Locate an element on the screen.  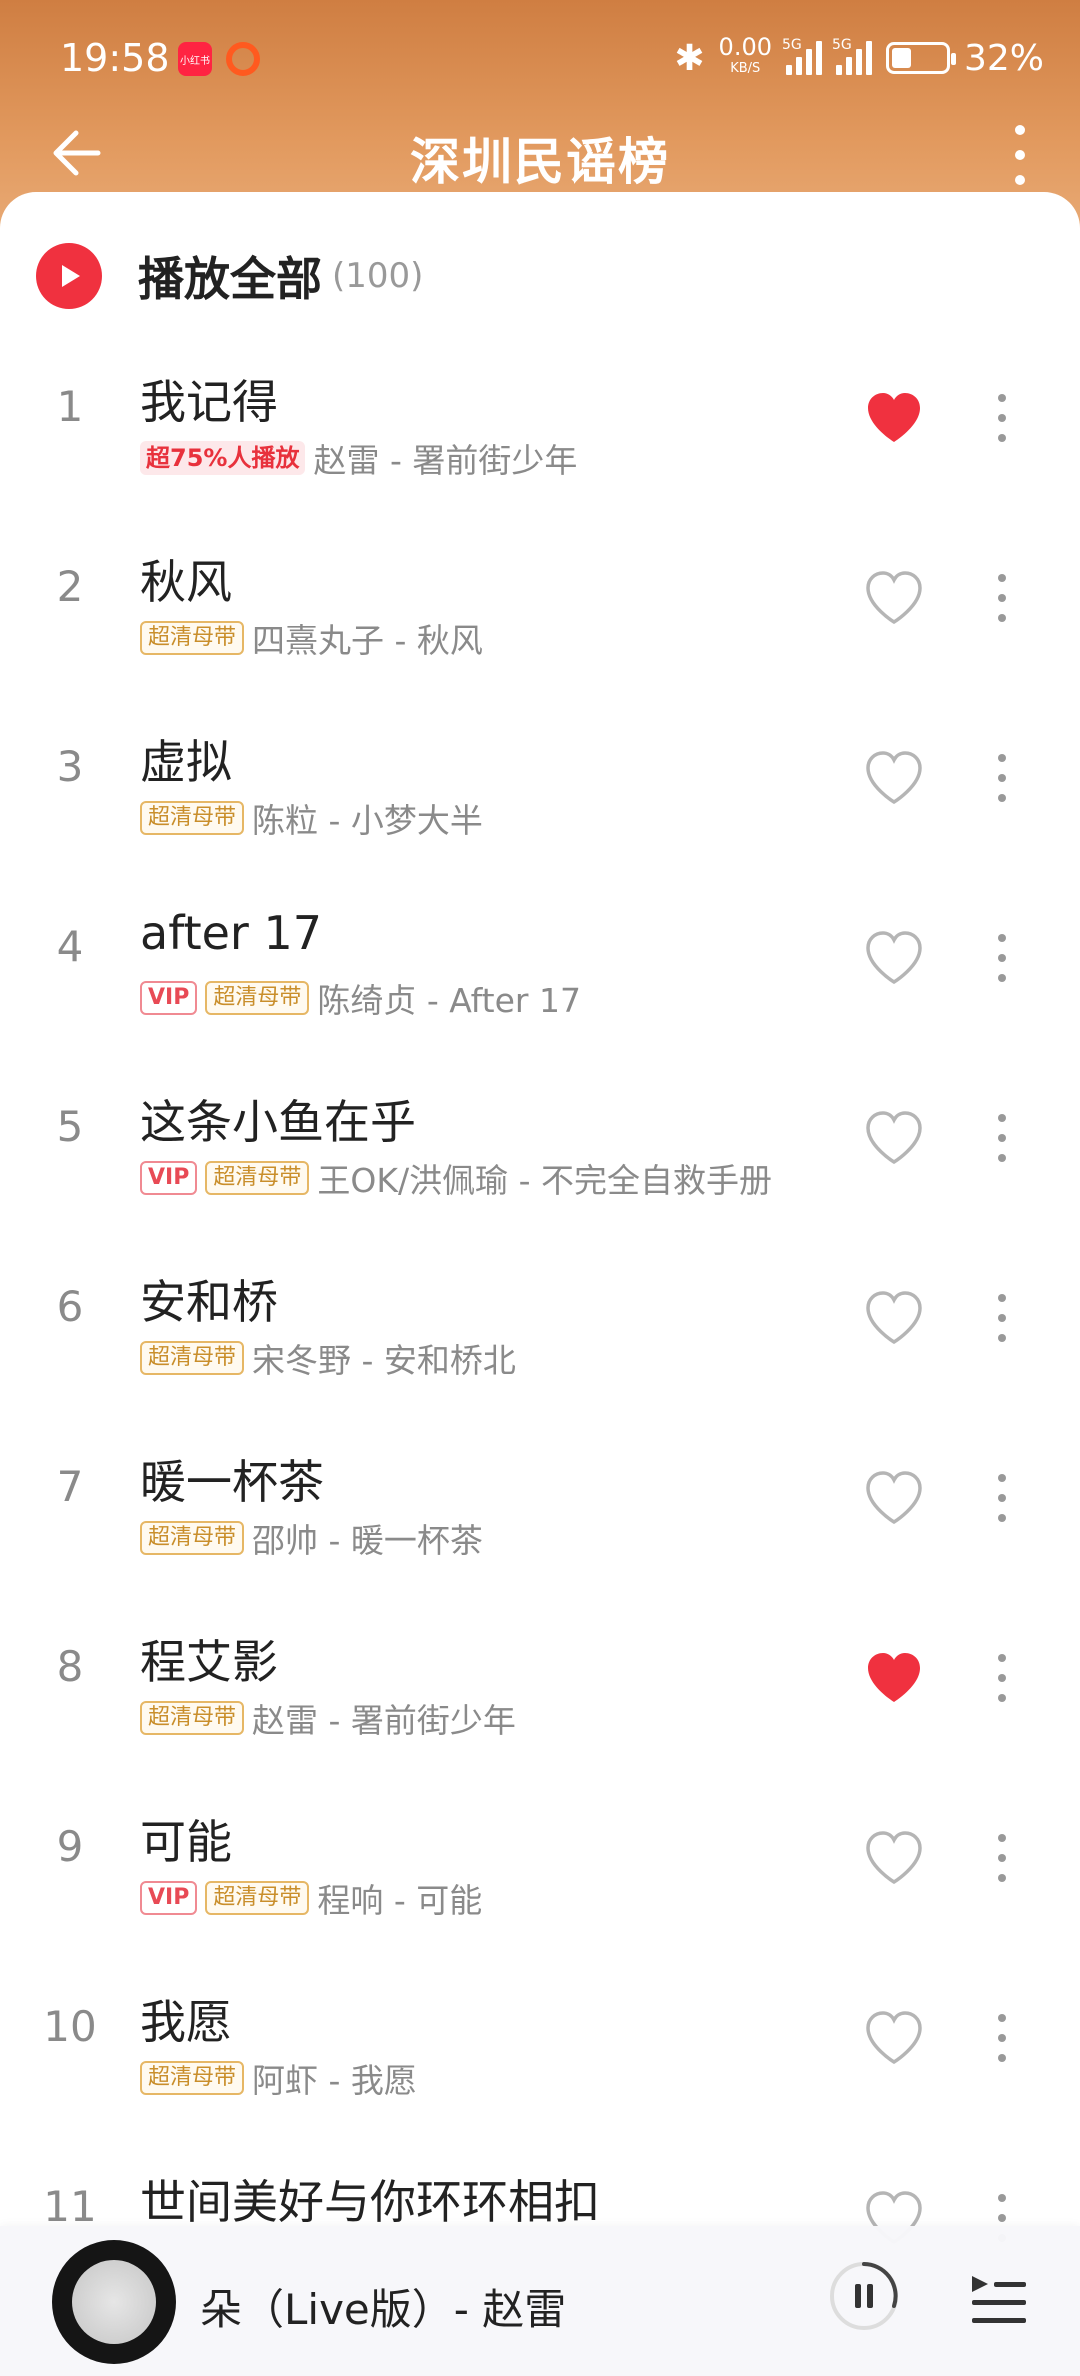
song-row: 6 安和桥 超清母带 宋冬野 - 安和桥北 is located at coordinates (540, 1312).